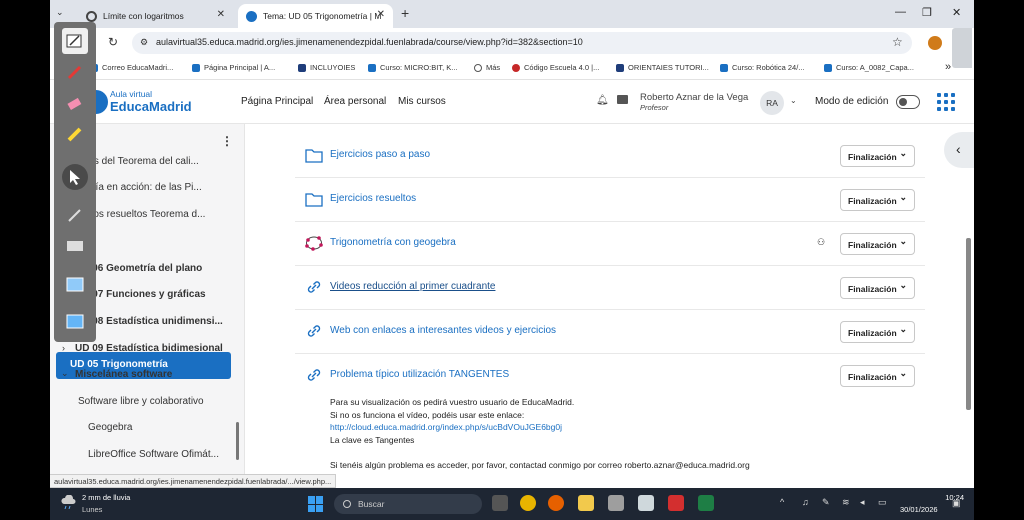 The image size is (1024, 520). I want to click on drawer-item: Geogebra, so click(166, 427).